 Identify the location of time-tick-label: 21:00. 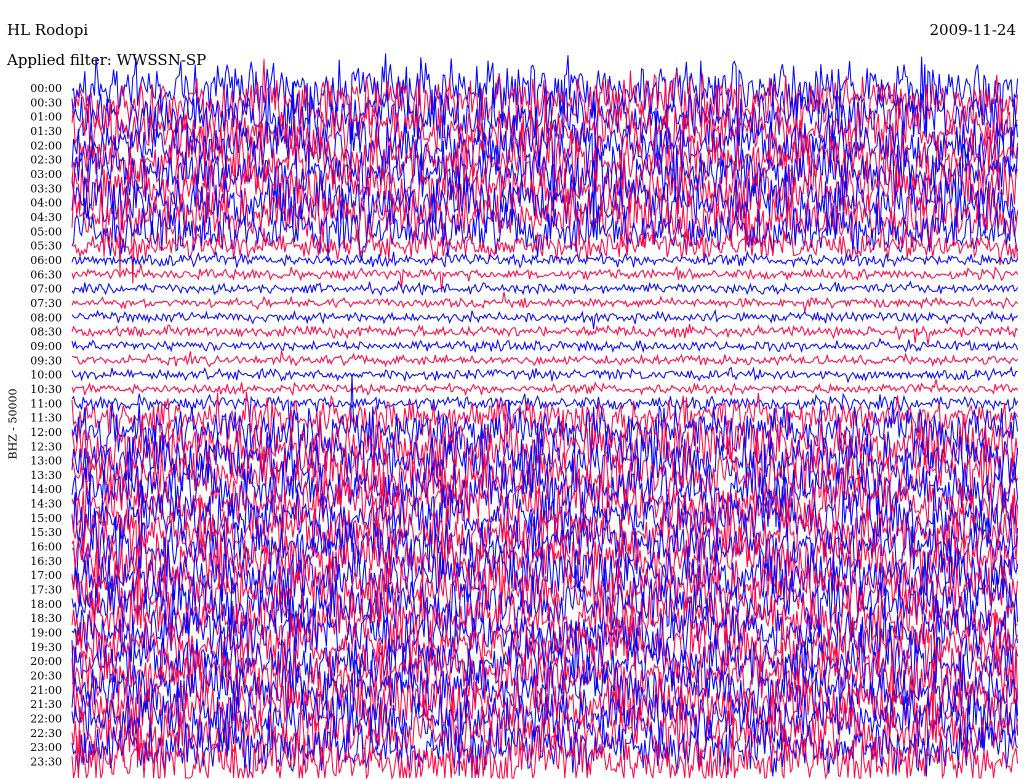
(46, 690).